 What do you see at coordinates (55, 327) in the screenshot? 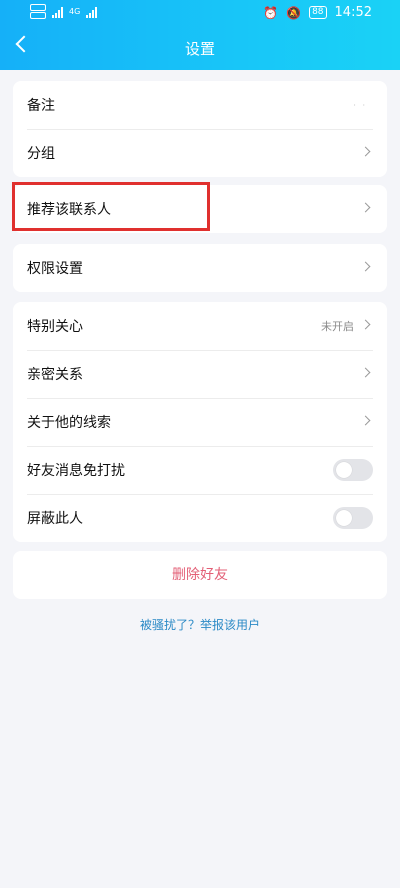
I see `row-label: 特别关心` at bounding box center [55, 327].